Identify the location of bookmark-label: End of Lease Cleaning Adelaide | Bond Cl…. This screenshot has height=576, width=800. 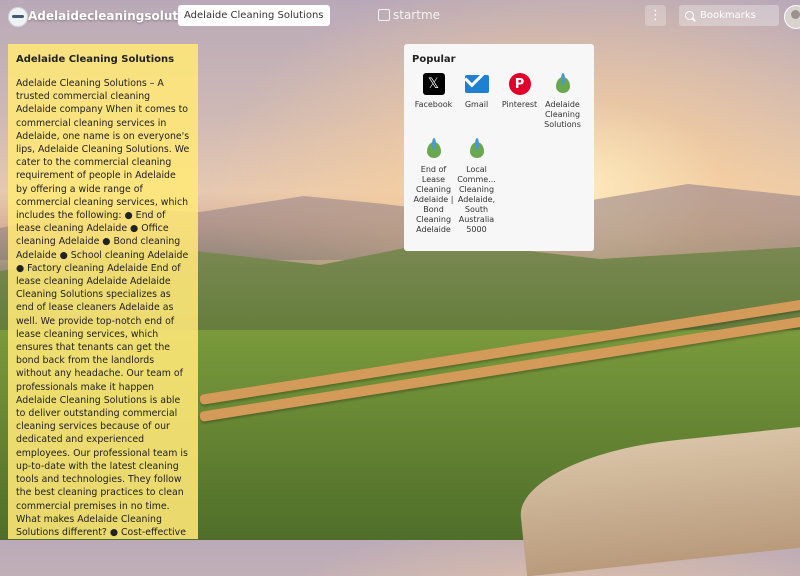
(433, 199).